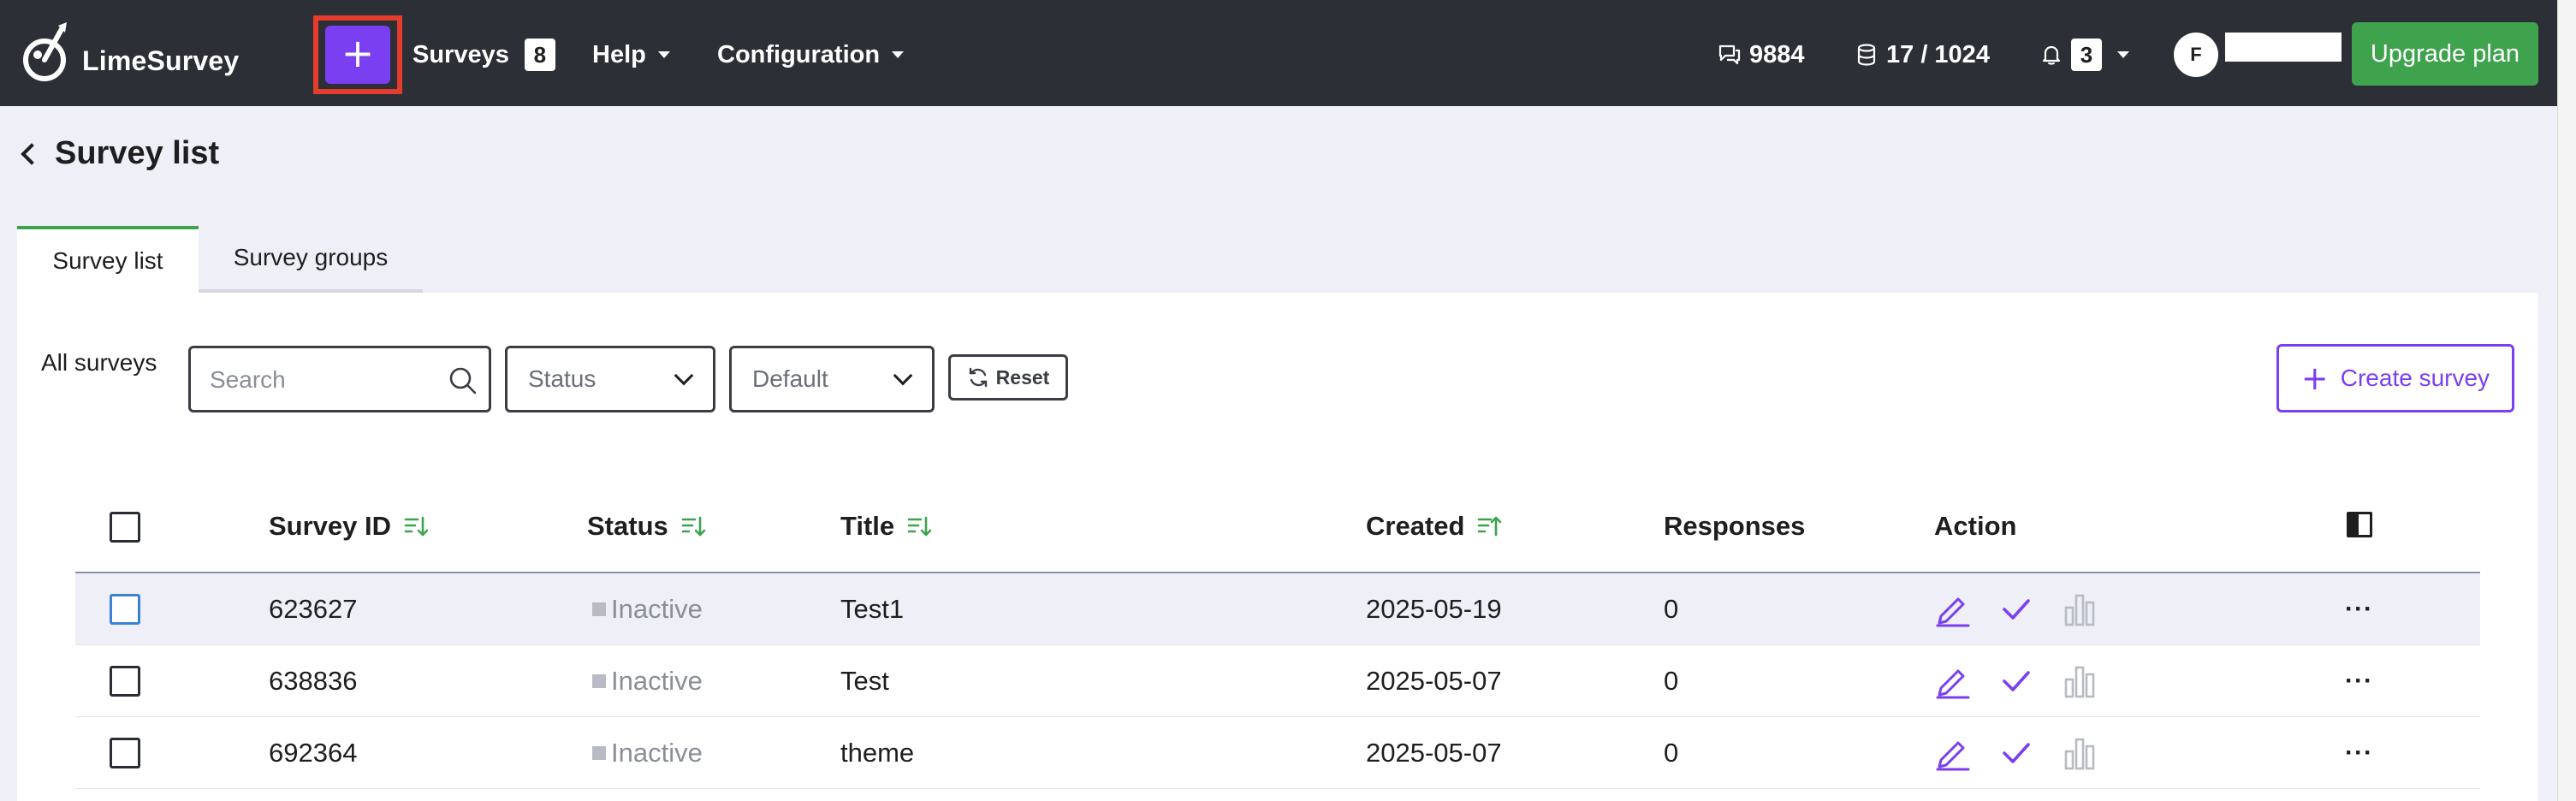  I want to click on nav-help-label: Help, so click(619, 54).